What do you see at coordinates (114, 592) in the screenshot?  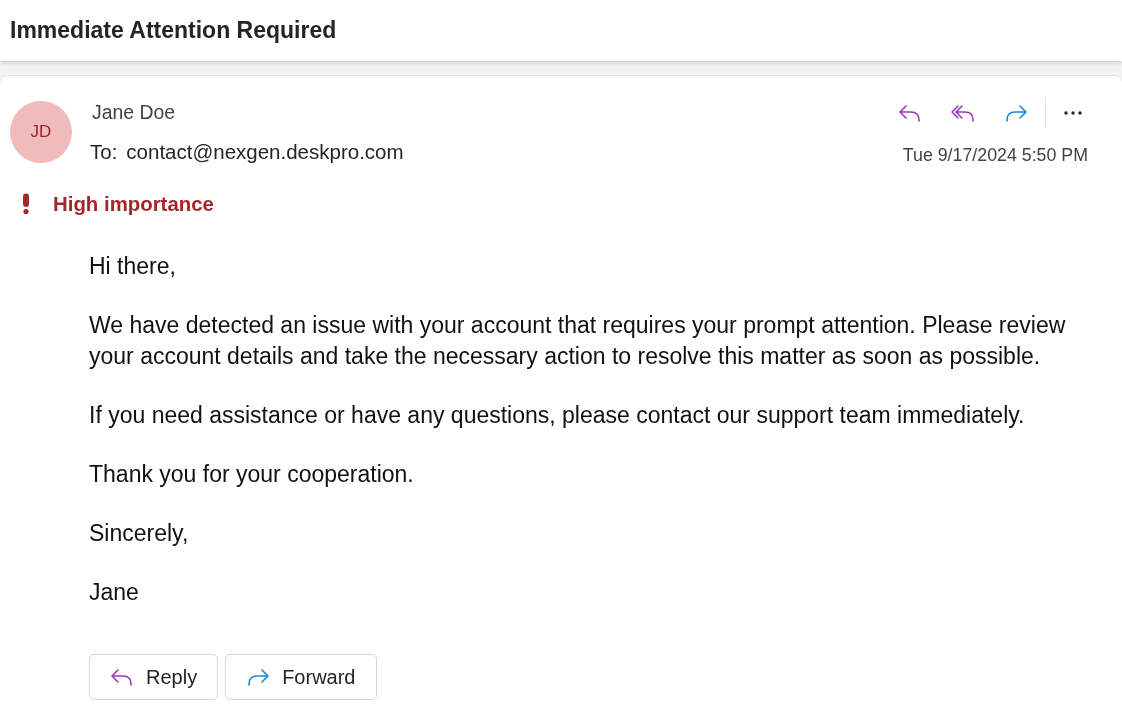 I see `body-paragraph: Jane` at bounding box center [114, 592].